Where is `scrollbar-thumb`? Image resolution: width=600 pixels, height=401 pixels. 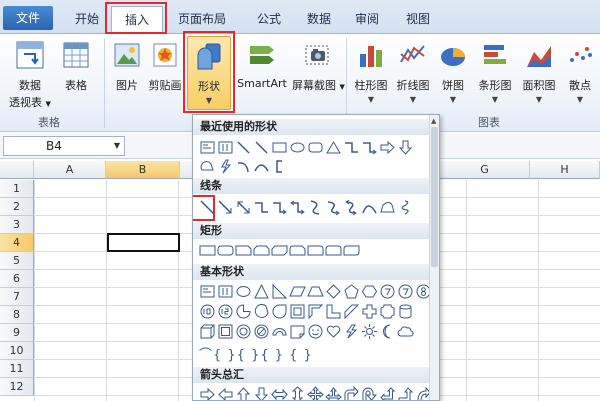 scrollbar-thumb is located at coordinates (434, 197).